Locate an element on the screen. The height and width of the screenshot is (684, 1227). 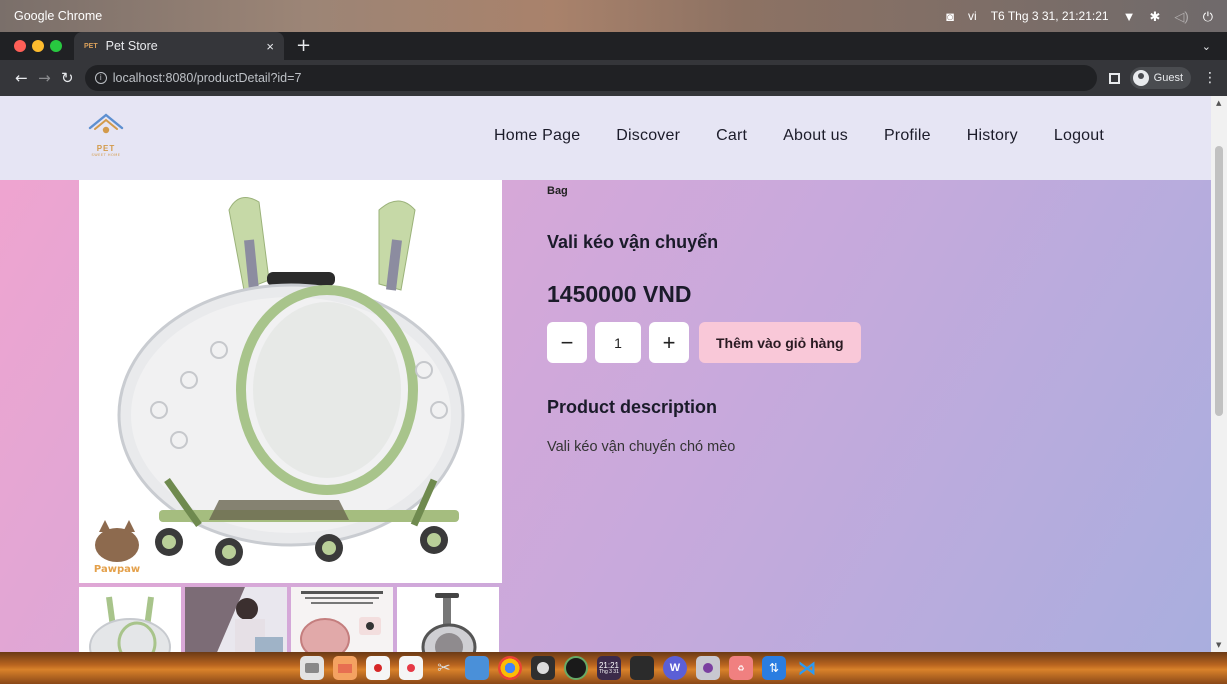
close-tab-icon: × is located at coordinates (270, 46).